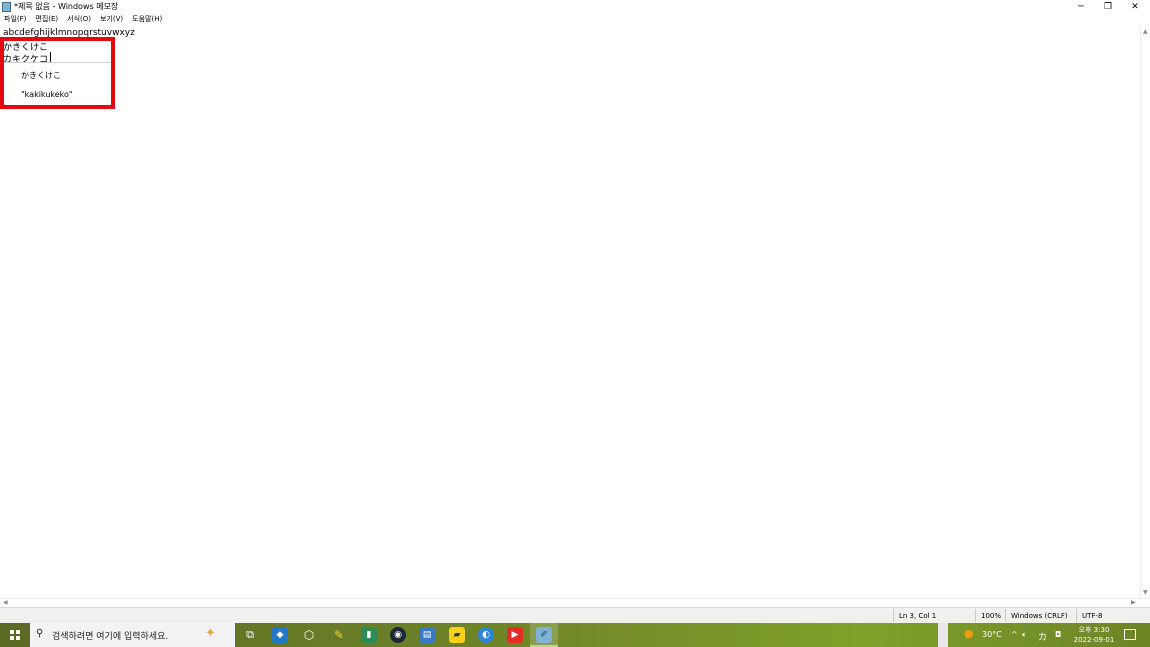 Image resolution: width=1150 pixels, height=647 pixels. Describe the element at coordinates (309, 635) in the screenshot. I see `virtualbox-icon: ⬡` at that location.